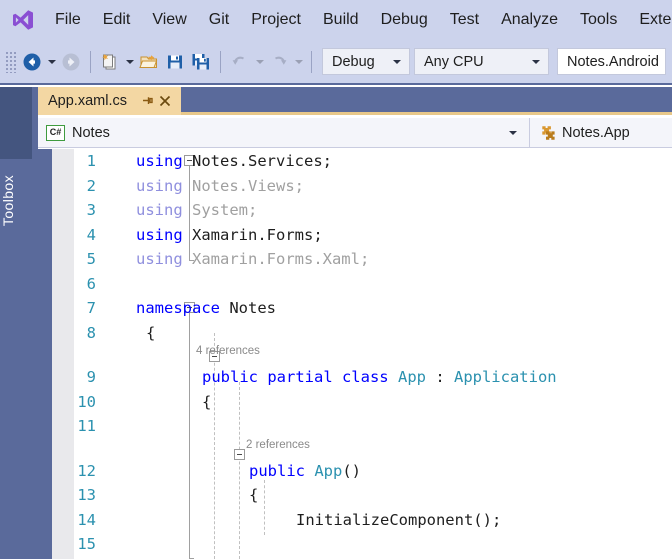  What do you see at coordinates (279, 62) in the screenshot?
I see `redo-icon` at bounding box center [279, 62].